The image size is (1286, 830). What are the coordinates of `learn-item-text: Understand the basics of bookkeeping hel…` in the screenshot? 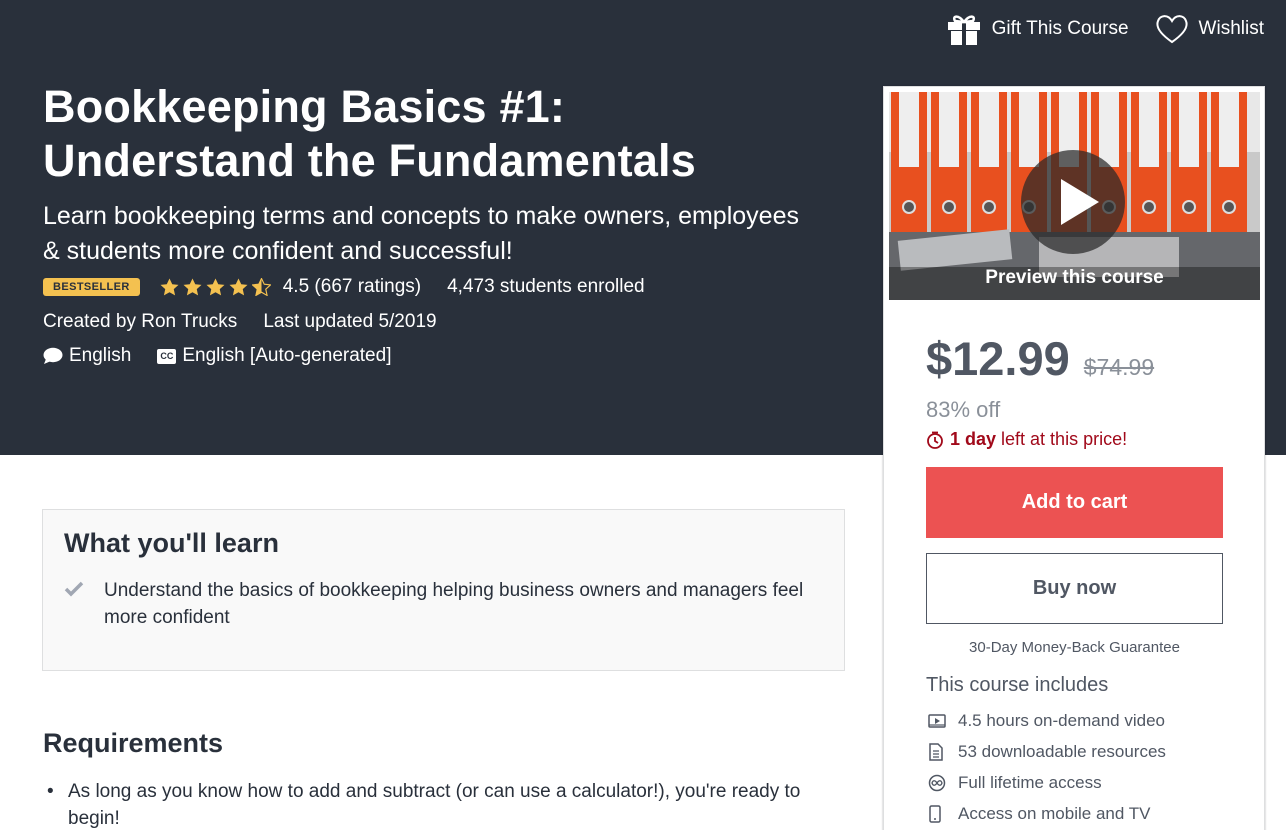 It's located at (454, 604).